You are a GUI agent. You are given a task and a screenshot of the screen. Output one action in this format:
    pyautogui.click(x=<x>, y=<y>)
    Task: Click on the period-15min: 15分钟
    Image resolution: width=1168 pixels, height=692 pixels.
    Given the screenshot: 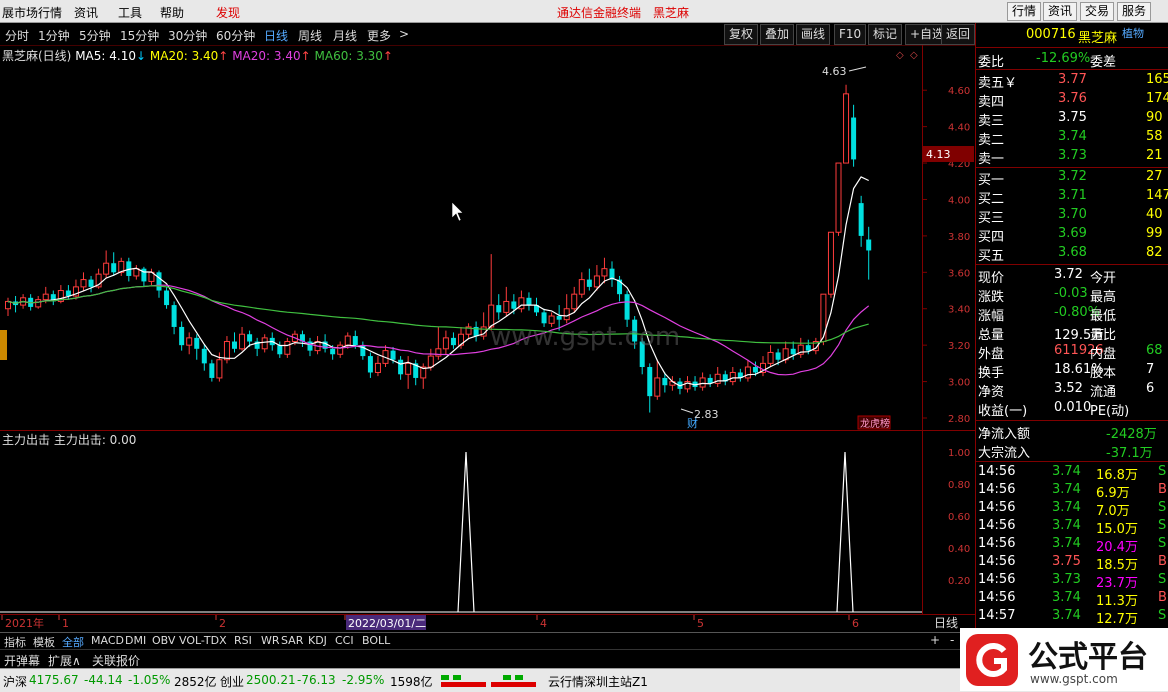 What is the action you would take?
    pyautogui.click(x=139, y=35)
    